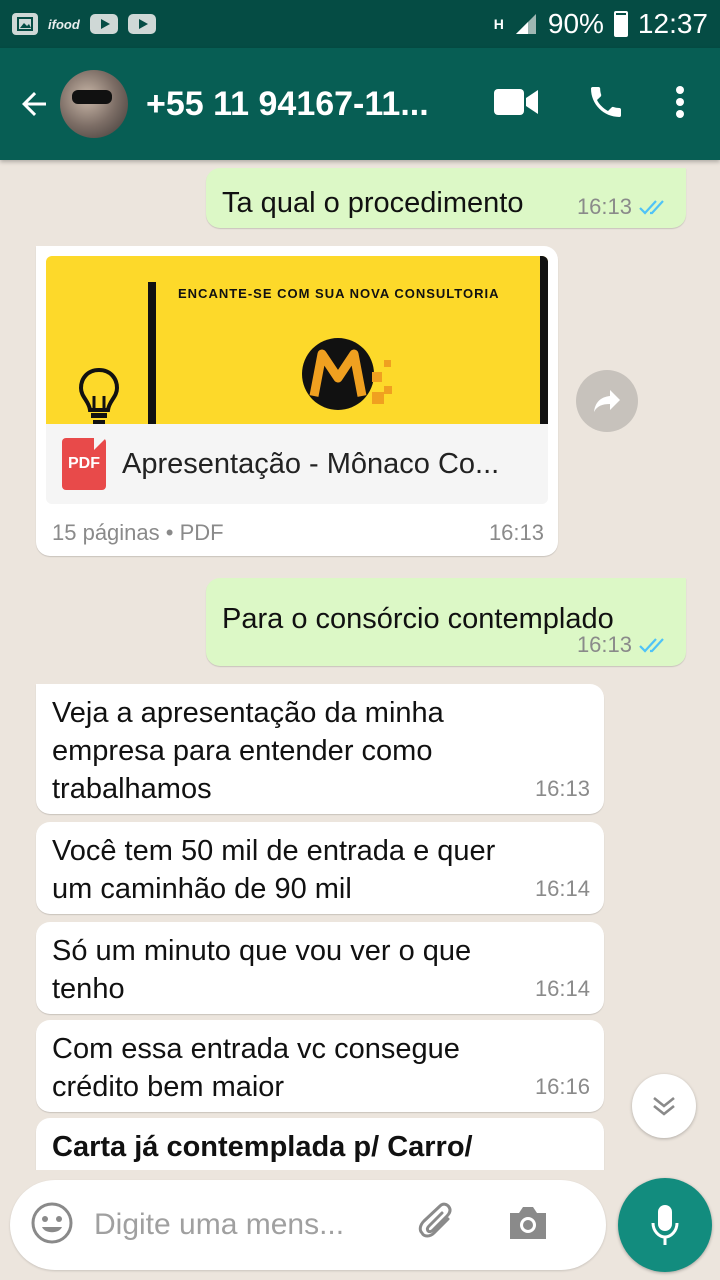  What do you see at coordinates (680, 104) in the screenshot?
I see `more-options-icon` at bounding box center [680, 104].